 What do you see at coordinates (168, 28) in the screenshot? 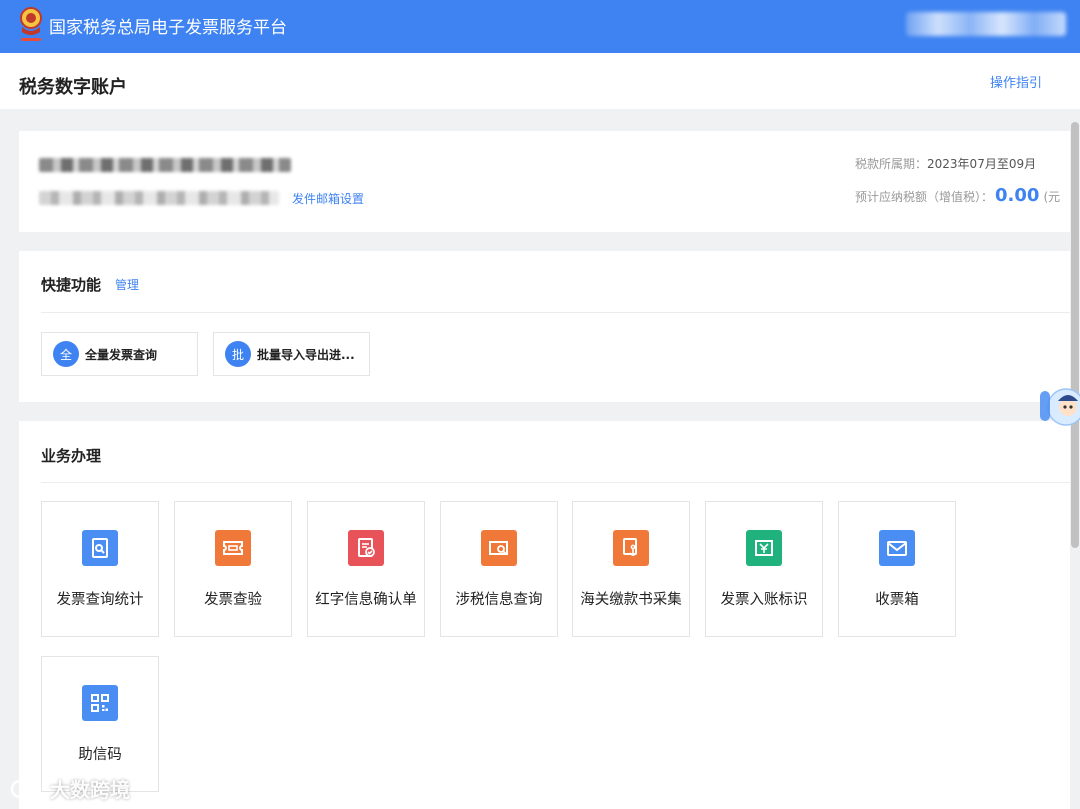
I see `app-title: 国家税务总局电子发票服务平台` at bounding box center [168, 28].